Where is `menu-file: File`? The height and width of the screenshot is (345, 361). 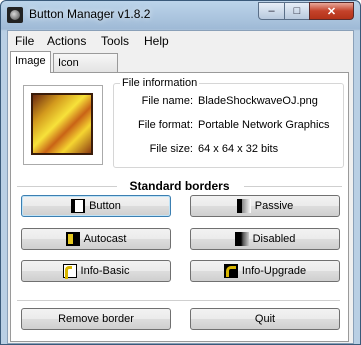 menu-file: File is located at coordinates (24, 41).